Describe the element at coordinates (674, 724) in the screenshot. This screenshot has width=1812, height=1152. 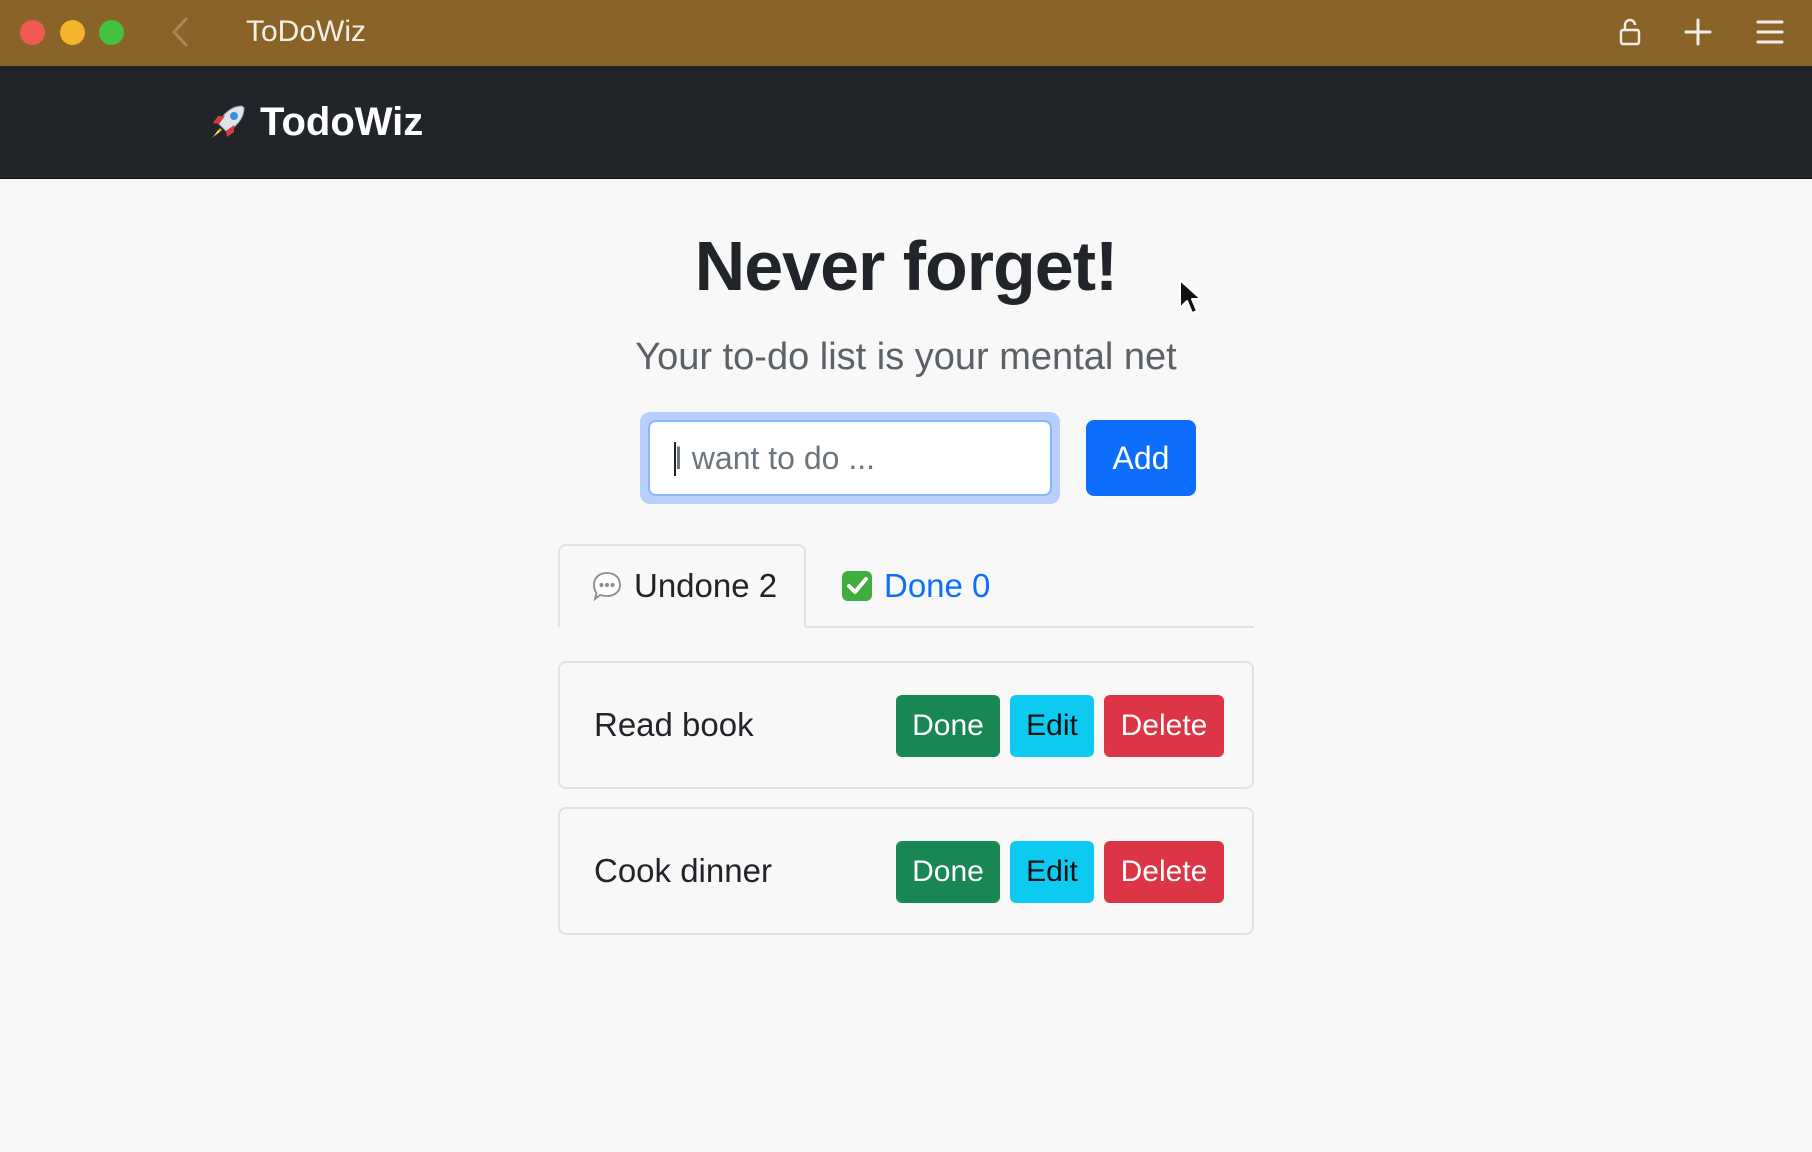
I see `todo-text: Read book` at that location.